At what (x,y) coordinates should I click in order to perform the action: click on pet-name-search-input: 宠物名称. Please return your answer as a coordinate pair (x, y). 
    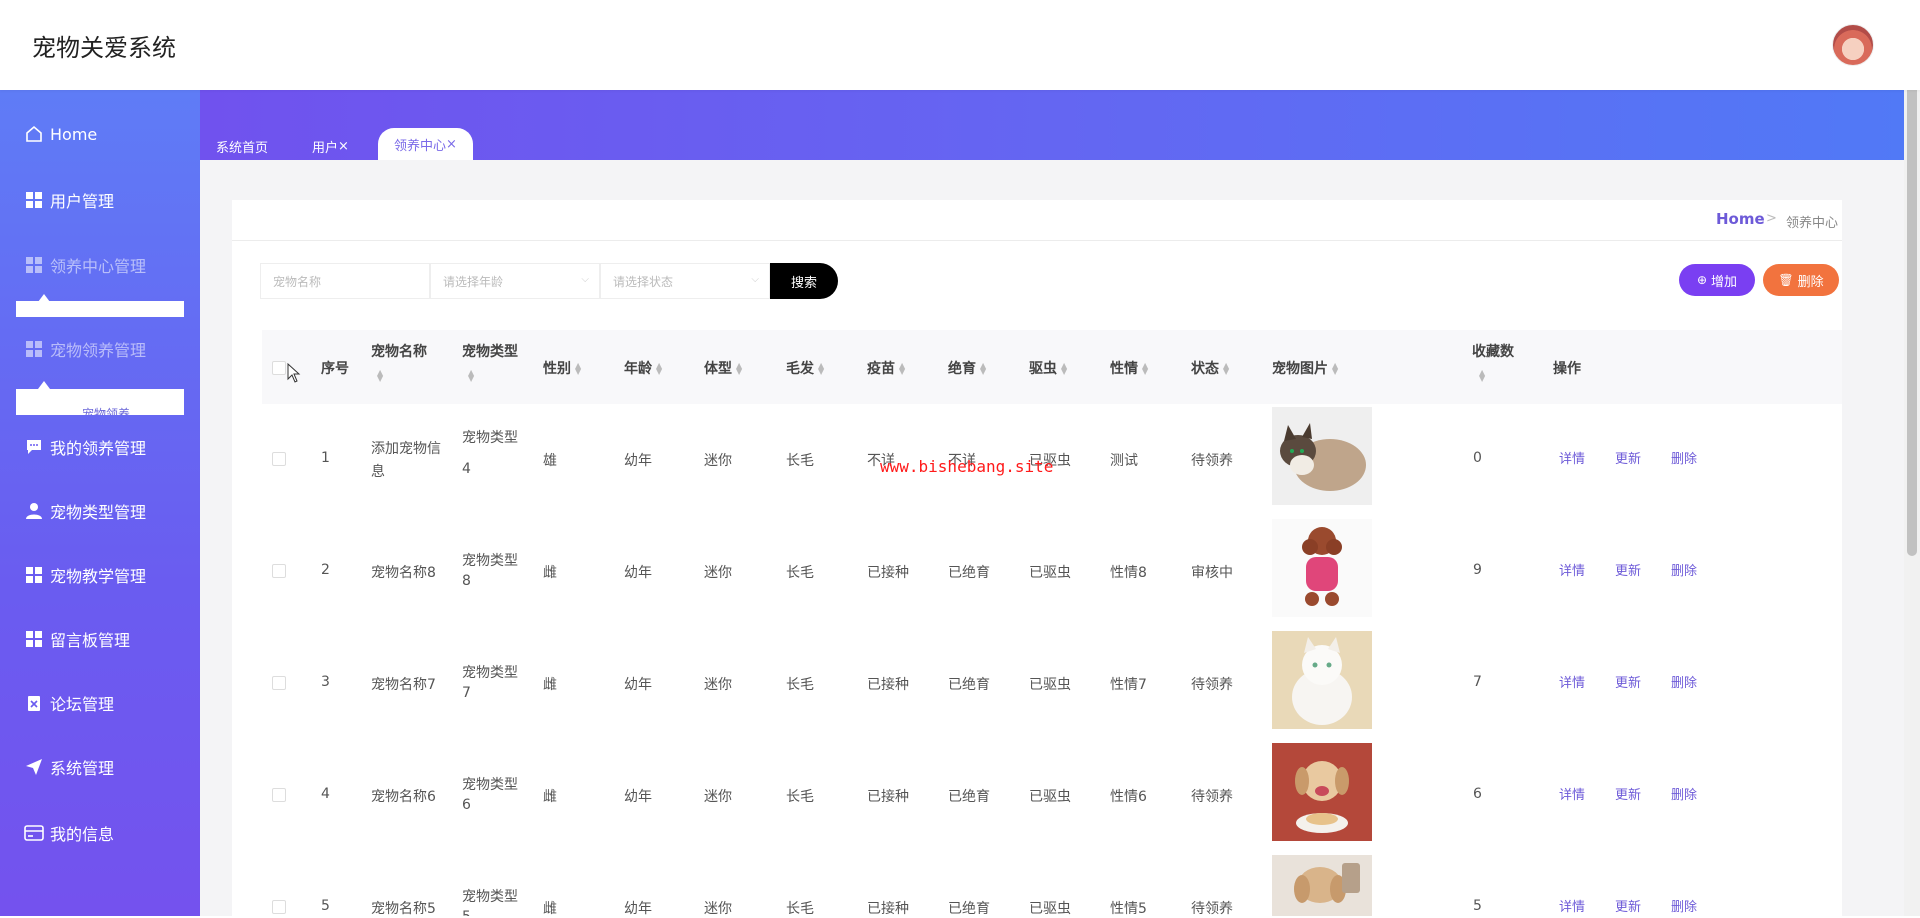
    Looking at the image, I should click on (345, 281).